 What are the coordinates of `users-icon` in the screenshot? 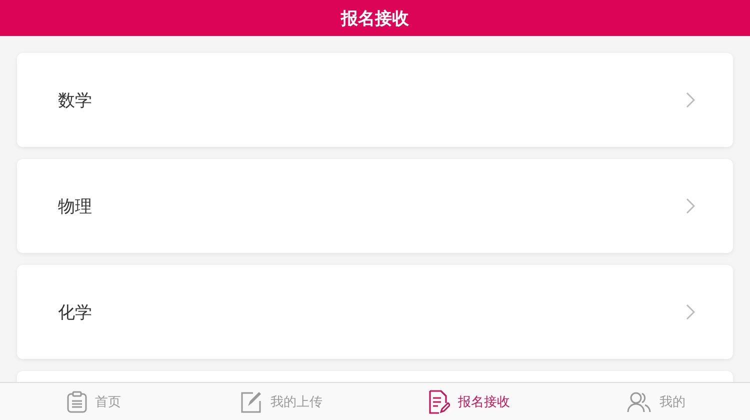 It's located at (639, 401).